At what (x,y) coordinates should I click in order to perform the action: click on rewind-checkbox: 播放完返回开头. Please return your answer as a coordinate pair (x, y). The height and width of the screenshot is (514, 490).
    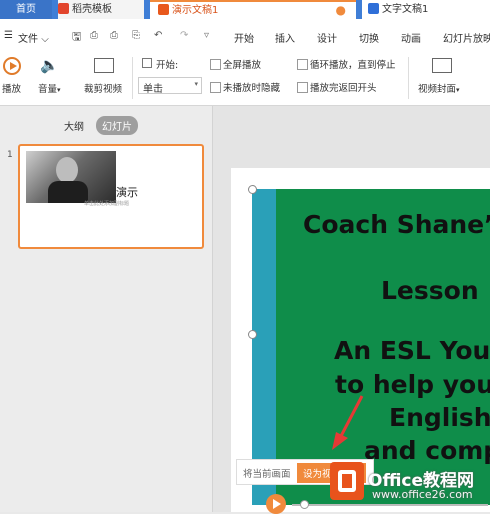
    Looking at the image, I should click on (337, 87).